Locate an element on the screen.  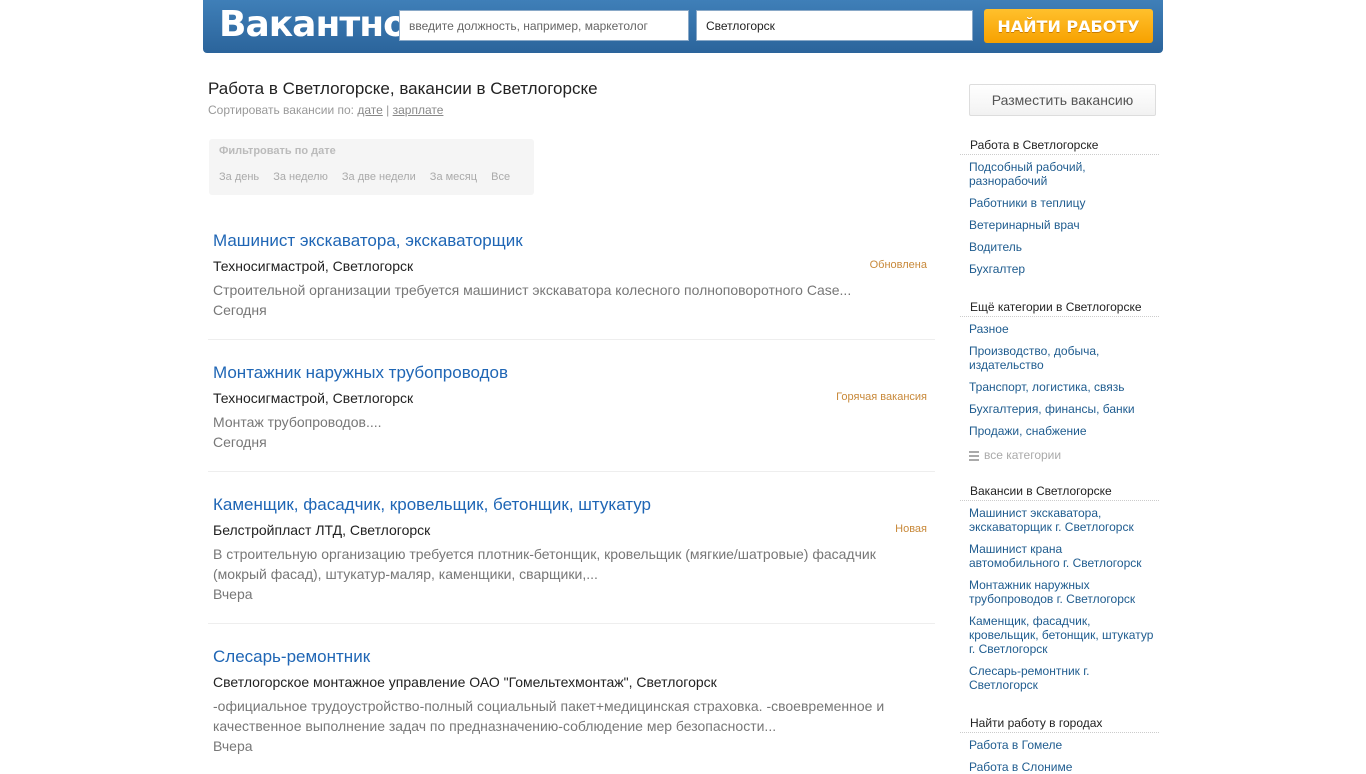
sidebar-job-link: Ветеринарный врач is located at coordinates (1061, 225).